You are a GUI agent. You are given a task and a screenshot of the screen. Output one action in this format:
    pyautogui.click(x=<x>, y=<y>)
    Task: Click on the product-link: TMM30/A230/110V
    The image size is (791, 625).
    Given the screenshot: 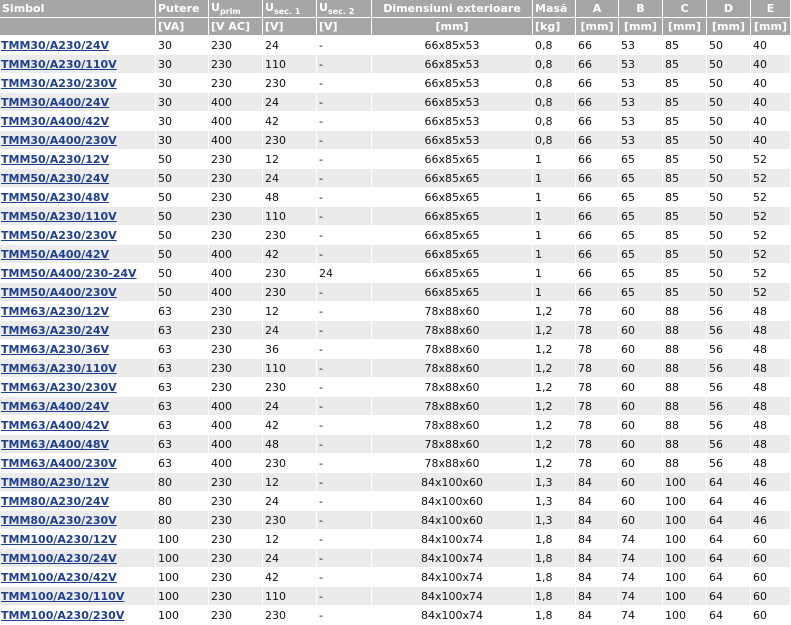 What is the action you would take?
    pyautogui.click(x=59, y=64)
    